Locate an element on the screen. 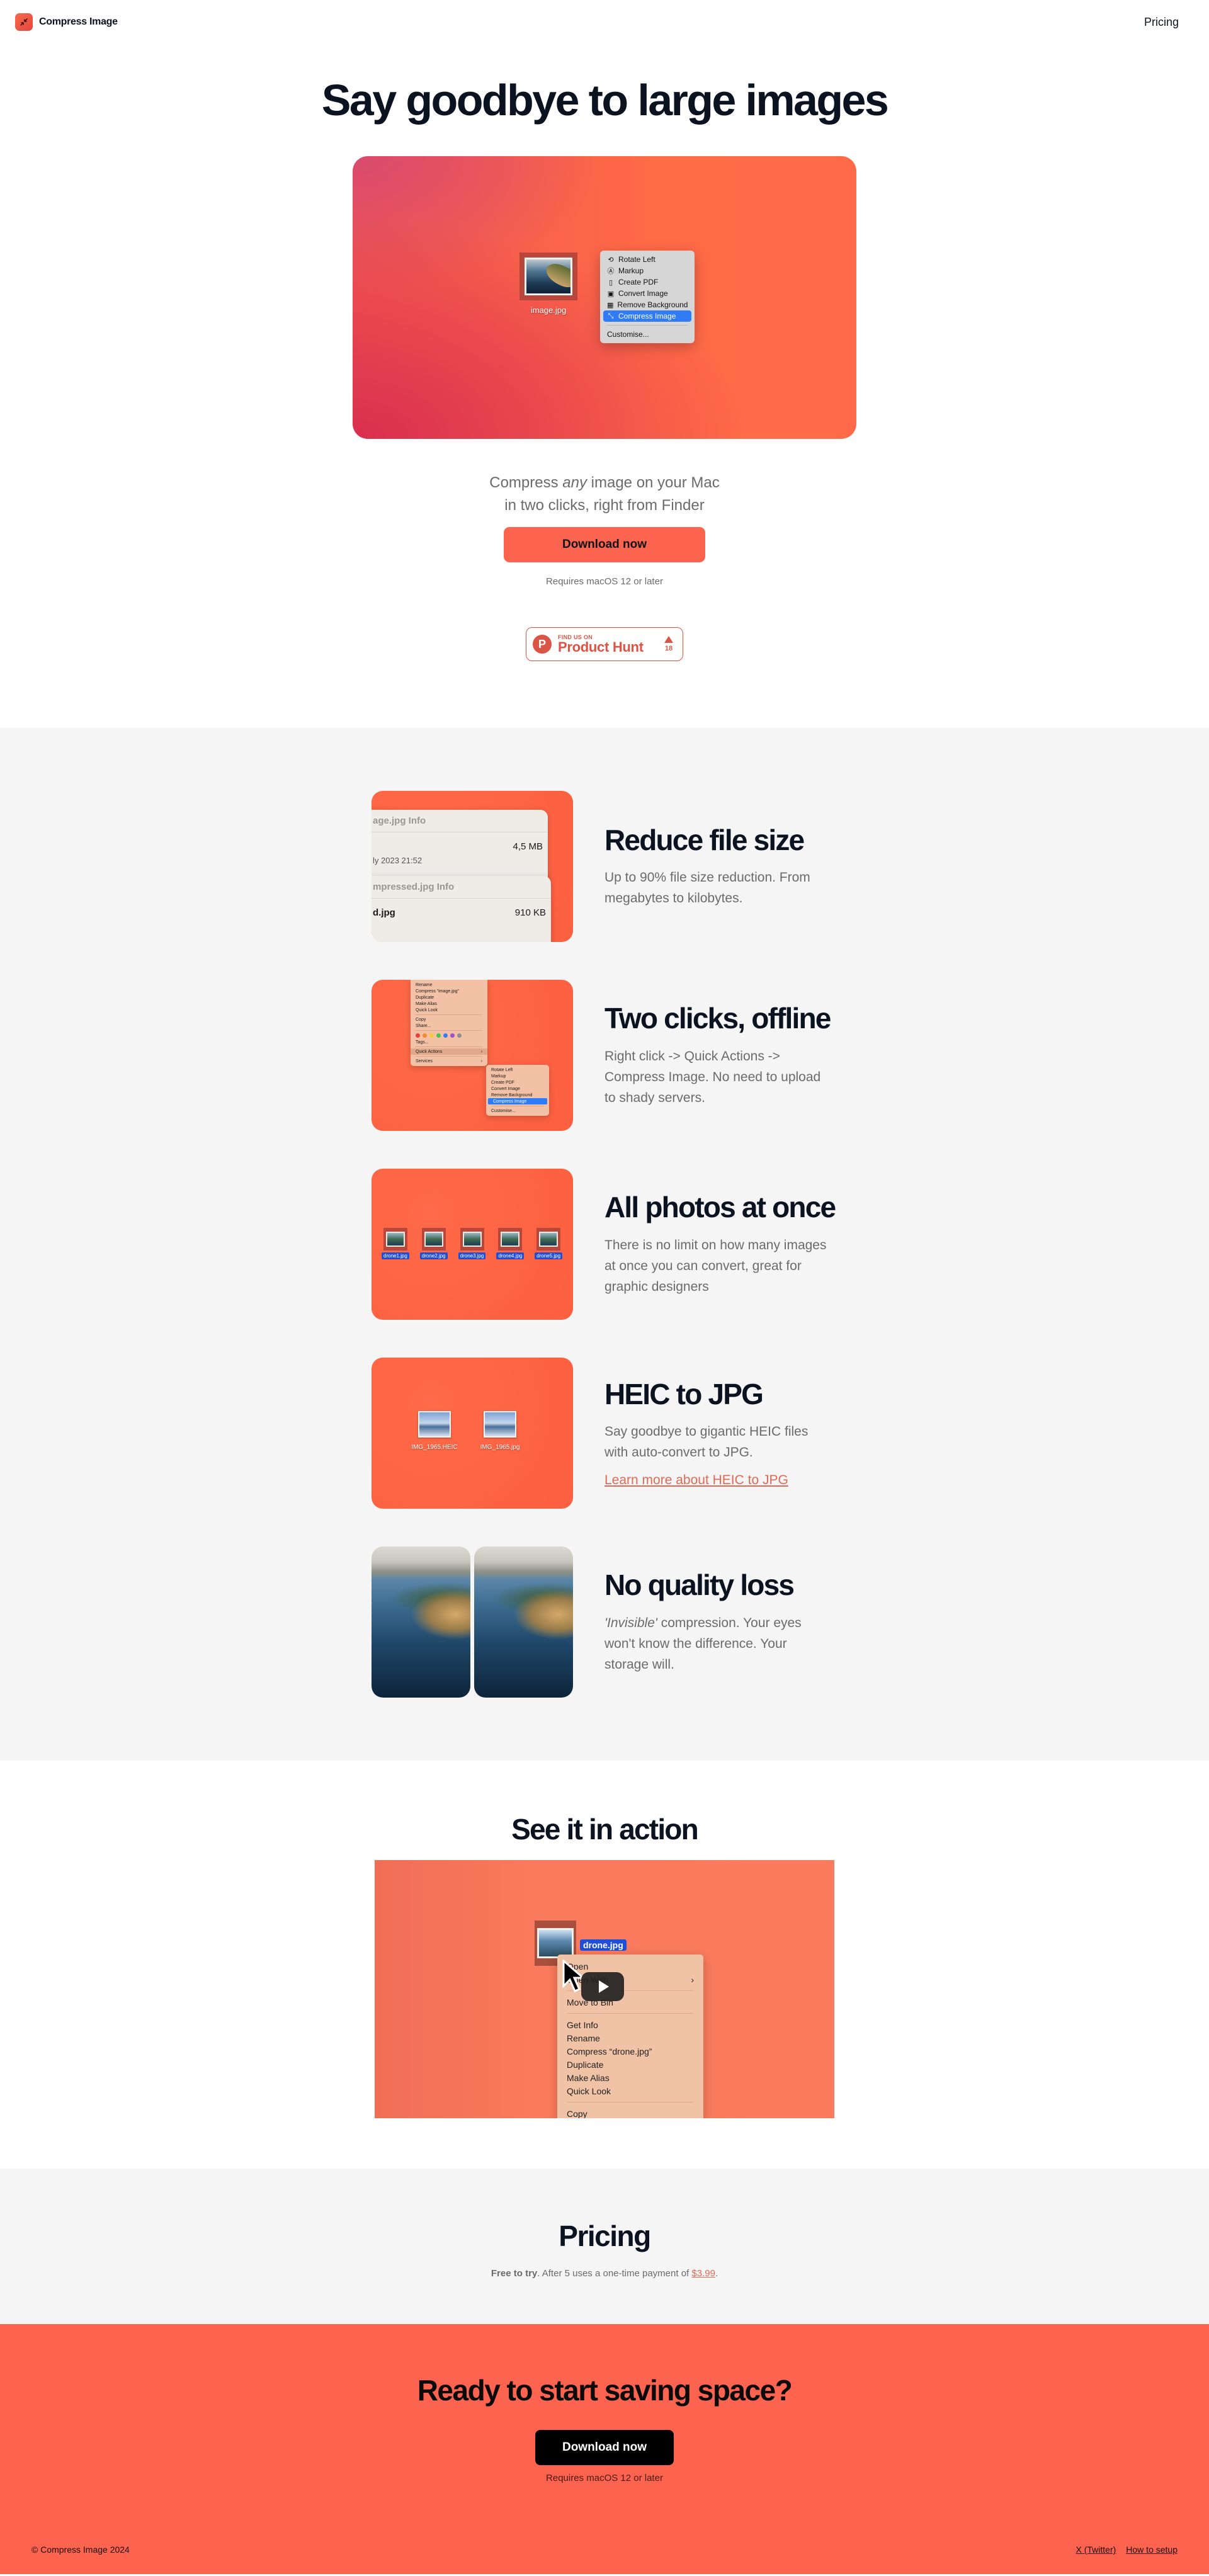 Image resolution: width=1209 pixels, height=2576 pixels. download-button: Download now is located at coordinates (604, 544).